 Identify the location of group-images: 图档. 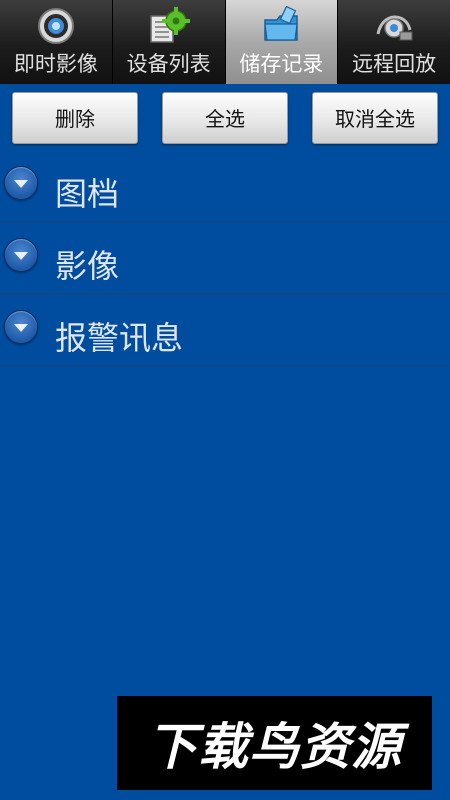
(225, 188).